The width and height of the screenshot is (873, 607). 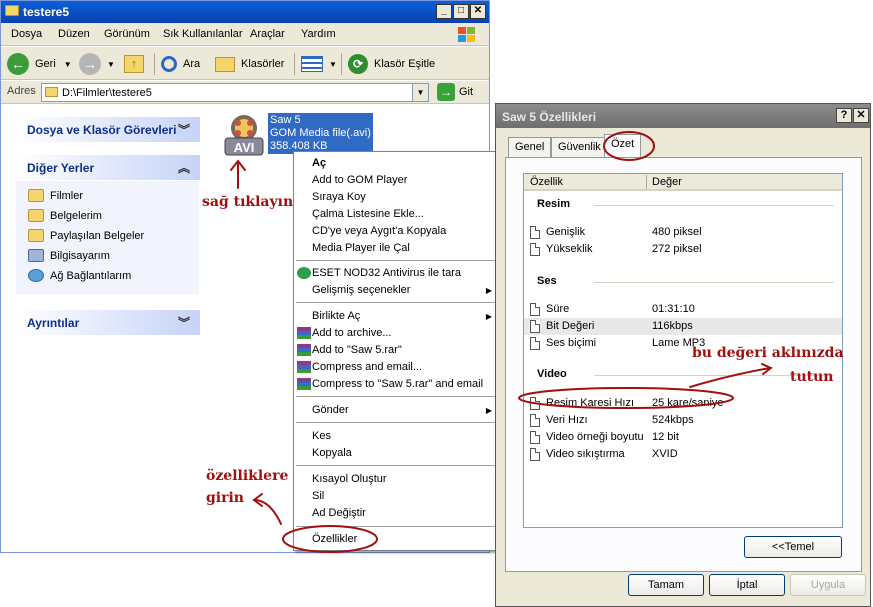 What do you see at coordinates (359, 180) in the screenshot?
I see `menu-item-add-to-gom: Add to GOM Player` at bounding box center [359, 180].